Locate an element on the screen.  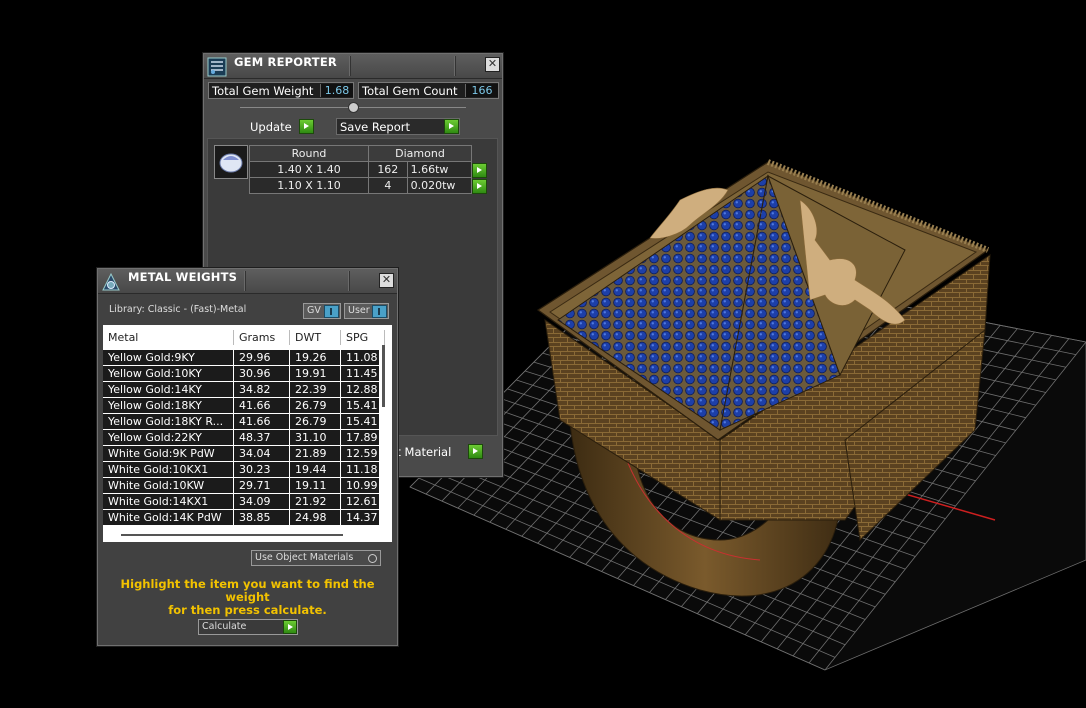
save-report-button: Save Report is located at coordinates (398, 126).